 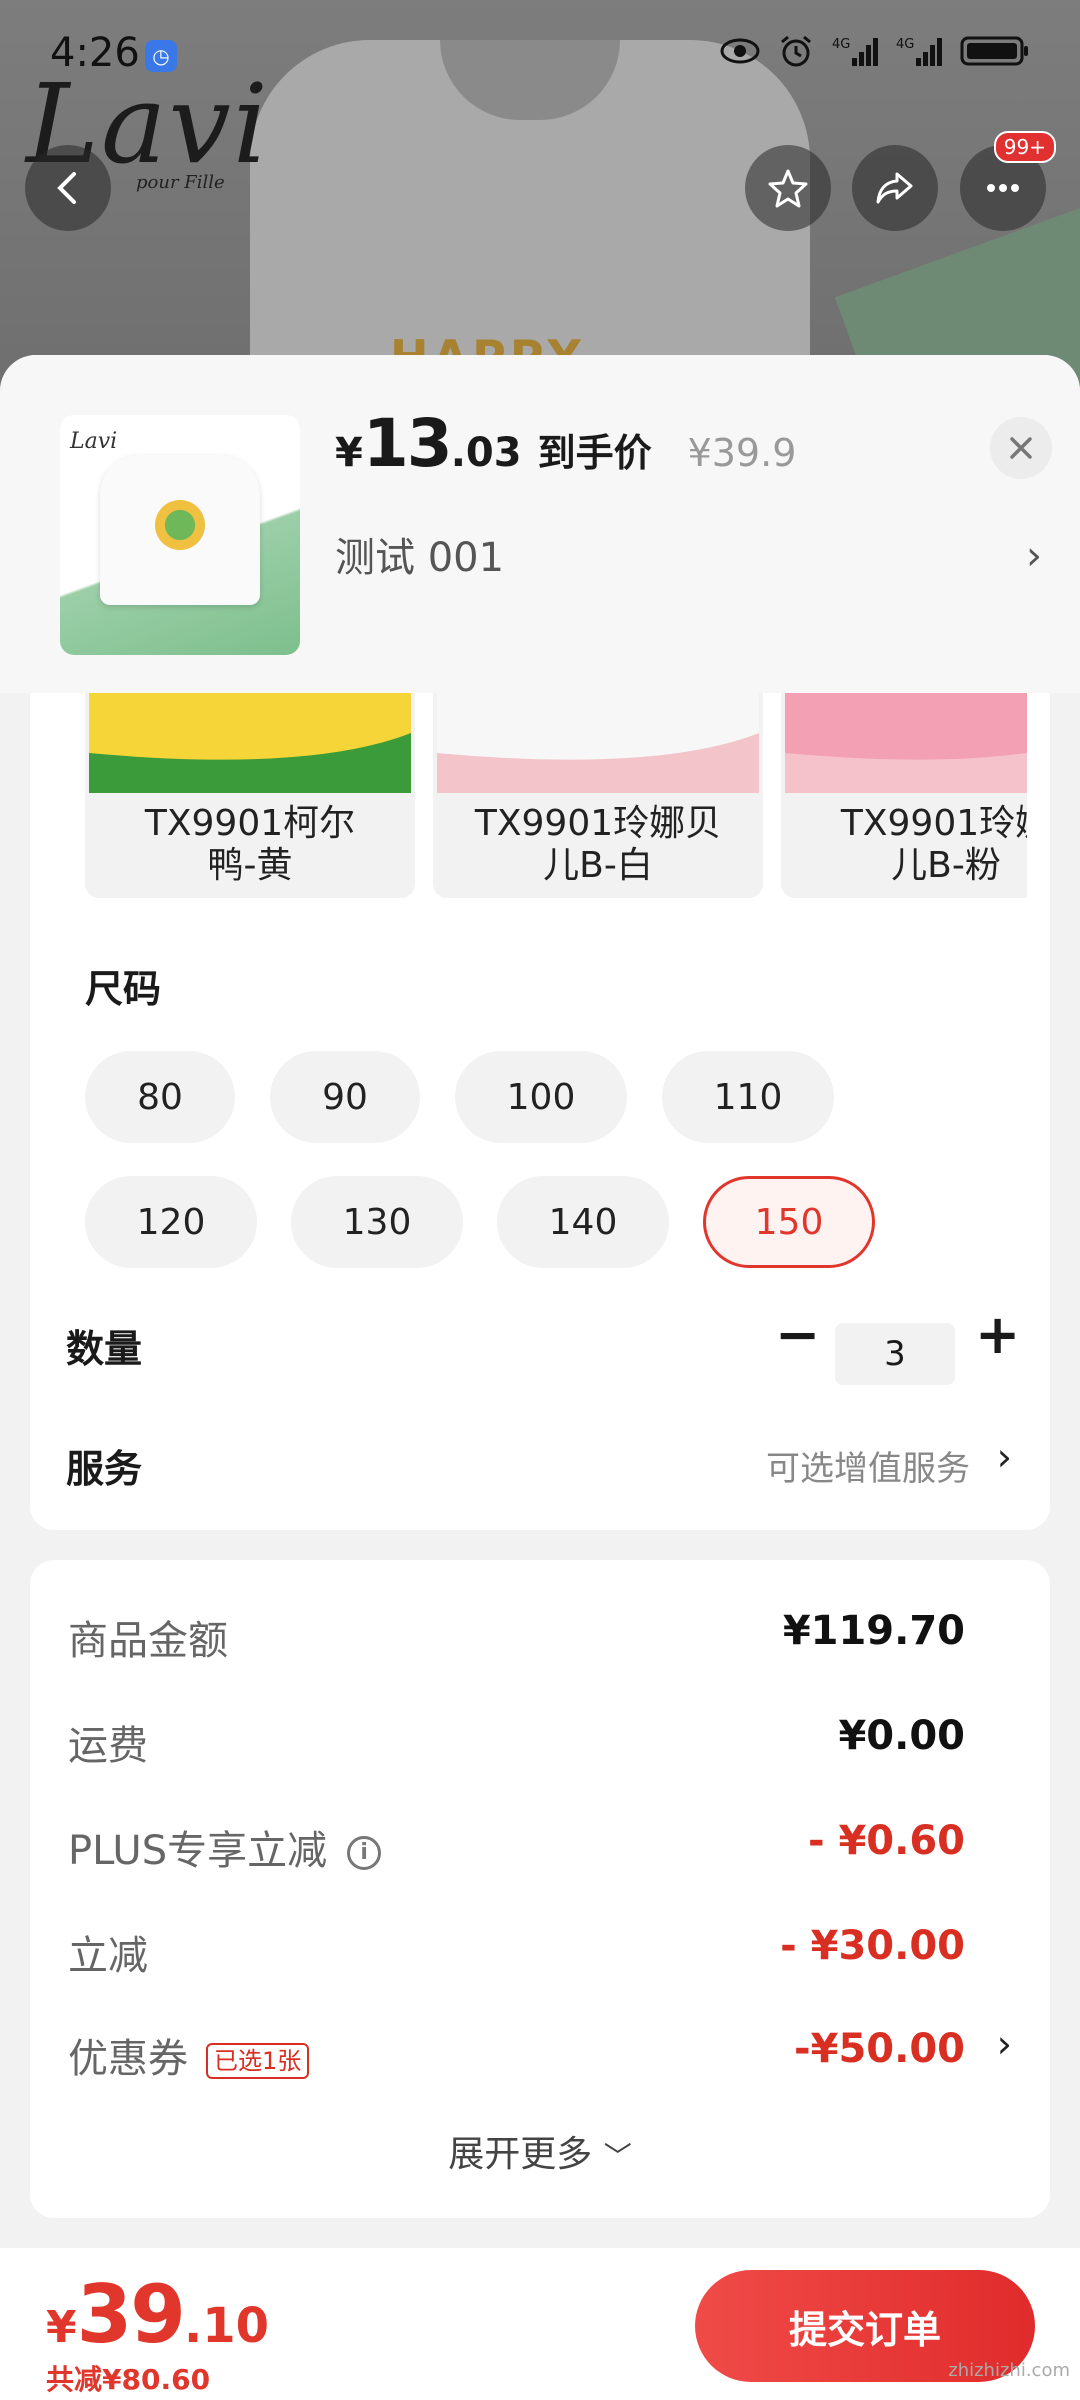 What do you see at coordinates (349, 453) in the screenshot?
I see `price-symbol: ¥` at bounding box center [349, 453].